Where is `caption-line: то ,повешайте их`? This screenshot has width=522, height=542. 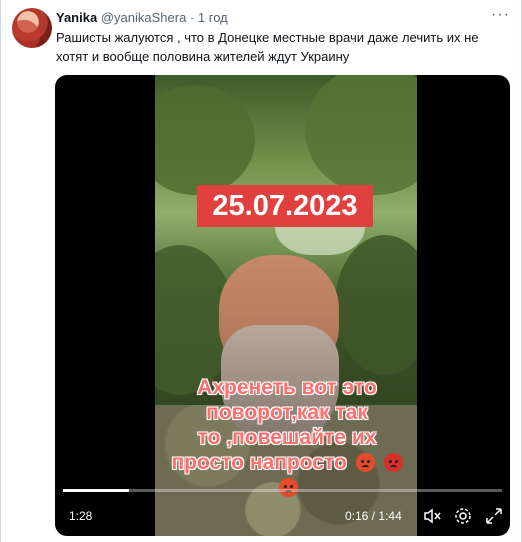 caption-line: то ,повешайте их is located at coordinates (287, 437).